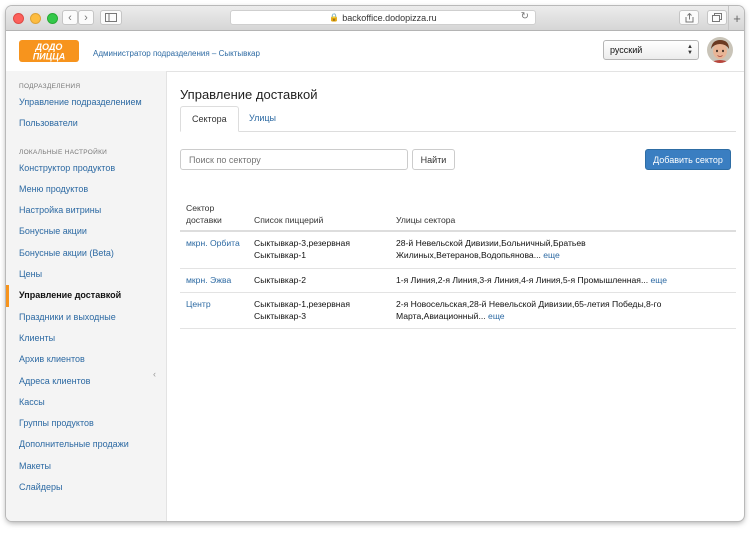  Describe the element at coordinates (86, 168) in the screenshot. I see `sidebar-item: Конструктор продуктов` at that location.